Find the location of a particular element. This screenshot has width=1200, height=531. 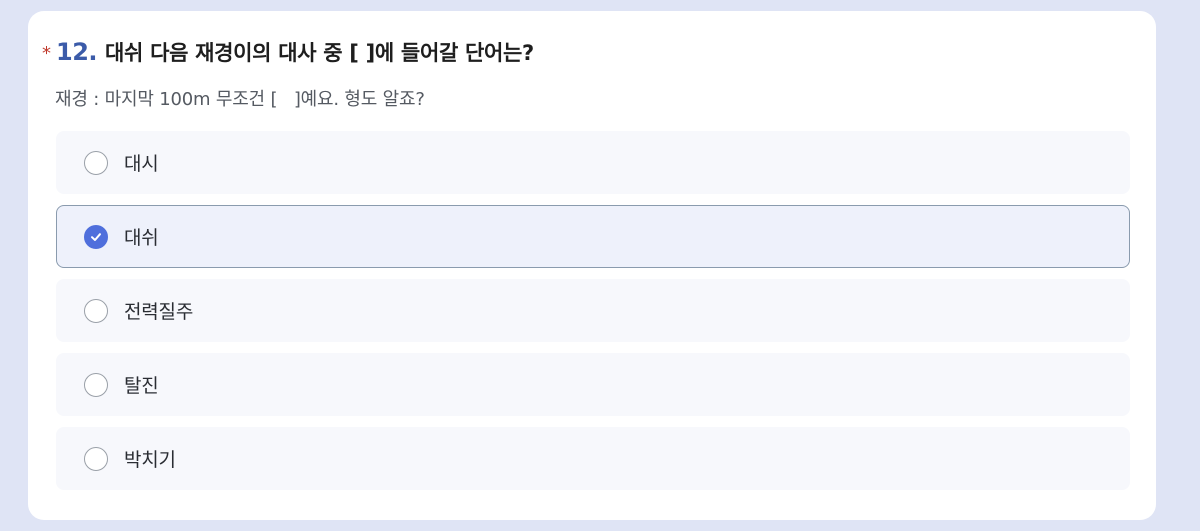

required-mark: * is located at coordinates (46, 53).